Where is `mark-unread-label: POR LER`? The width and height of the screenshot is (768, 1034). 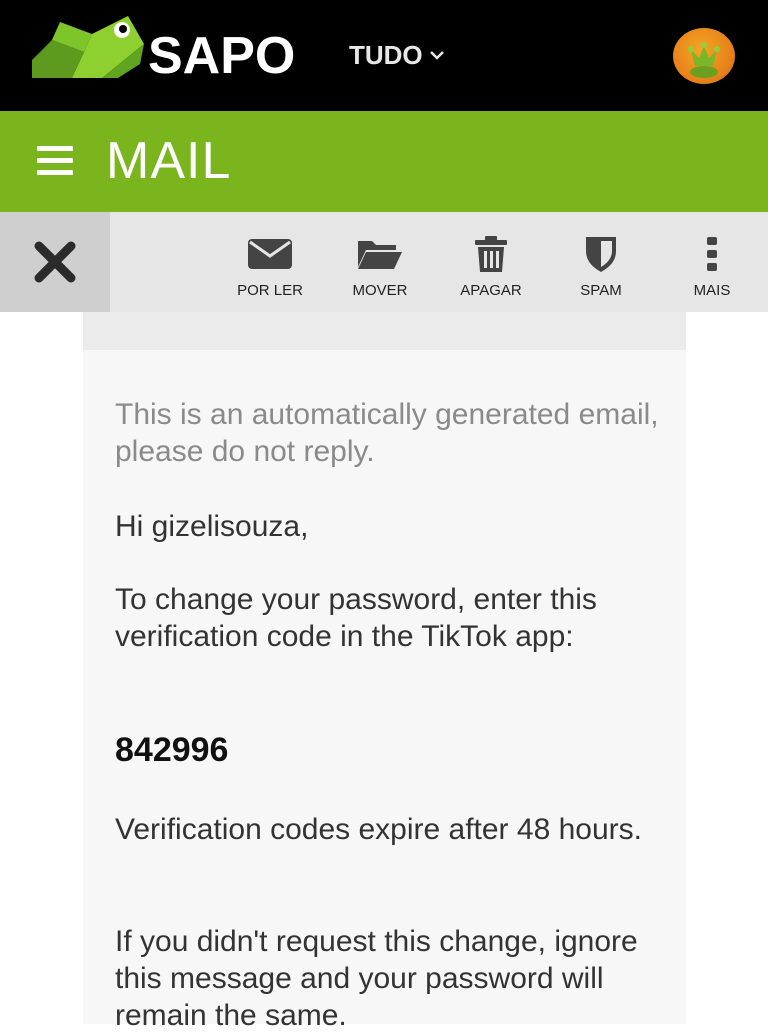 mark-unread-label: POR LER is located at coordinates (270, 290).